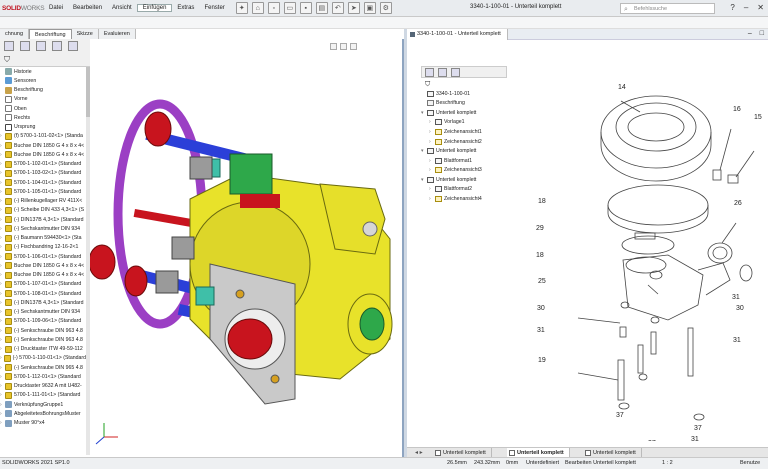 This screenshot has width=768, height=469. Describe the element at coordinates (185, 8) in the screenshot. I see `menu-extras: Extras` at that location.